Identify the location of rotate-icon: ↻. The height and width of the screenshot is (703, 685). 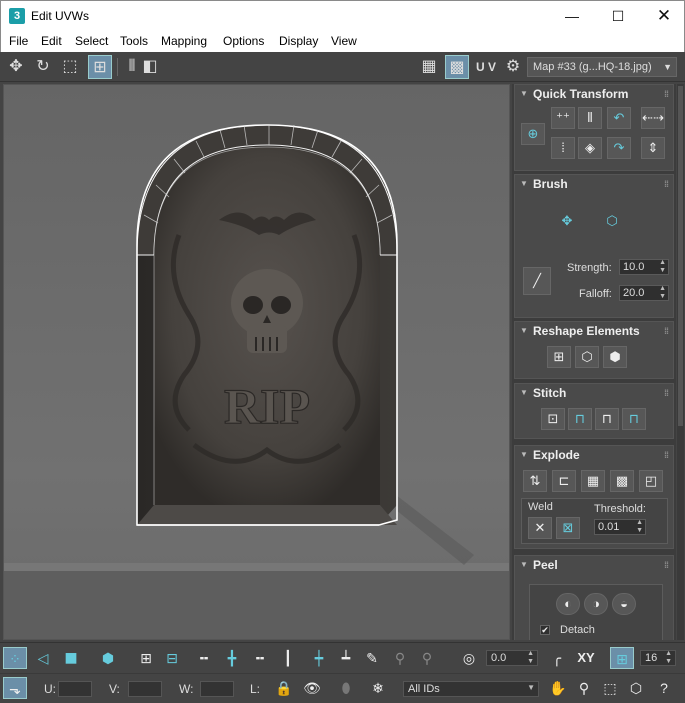
(43, 67).